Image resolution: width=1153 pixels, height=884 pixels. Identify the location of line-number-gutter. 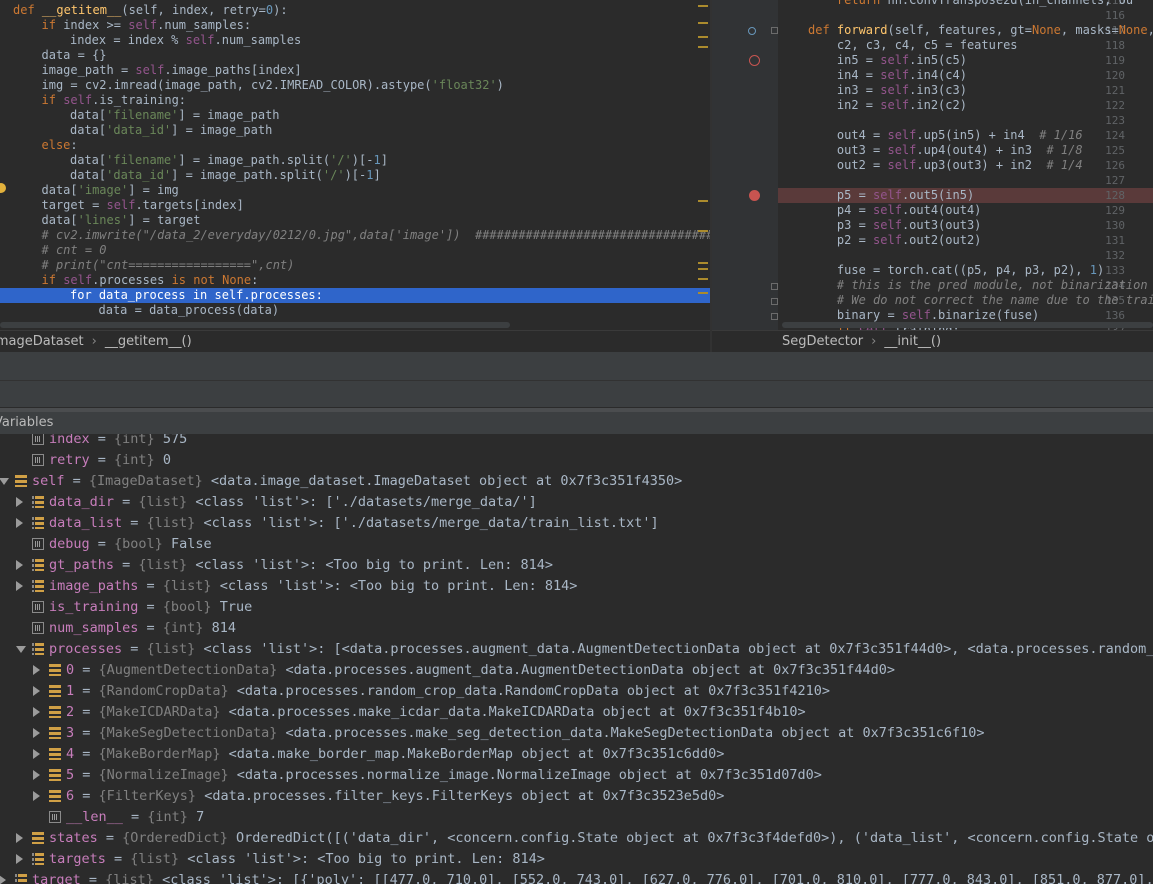
(745, 165).